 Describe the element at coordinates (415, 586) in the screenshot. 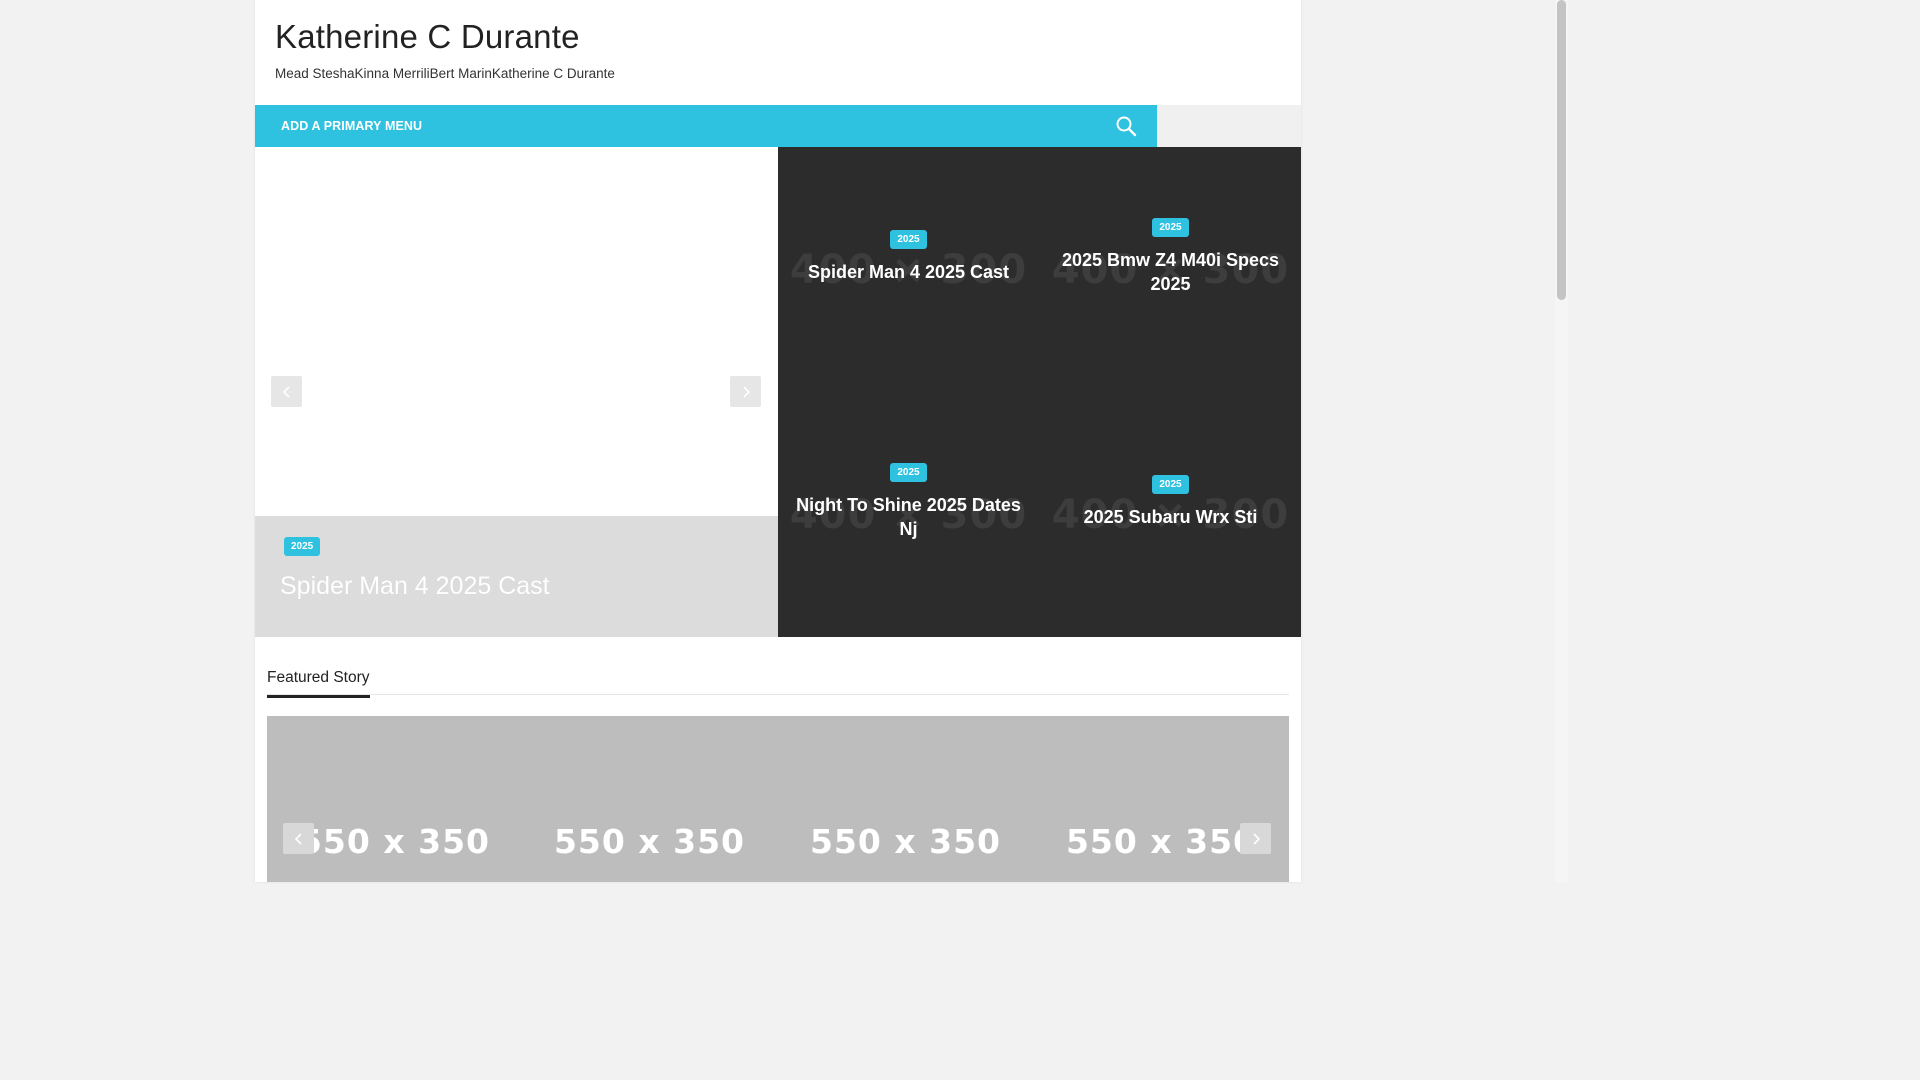

I see `slide-title: Spider Man 4 2025 Cast` at that location.